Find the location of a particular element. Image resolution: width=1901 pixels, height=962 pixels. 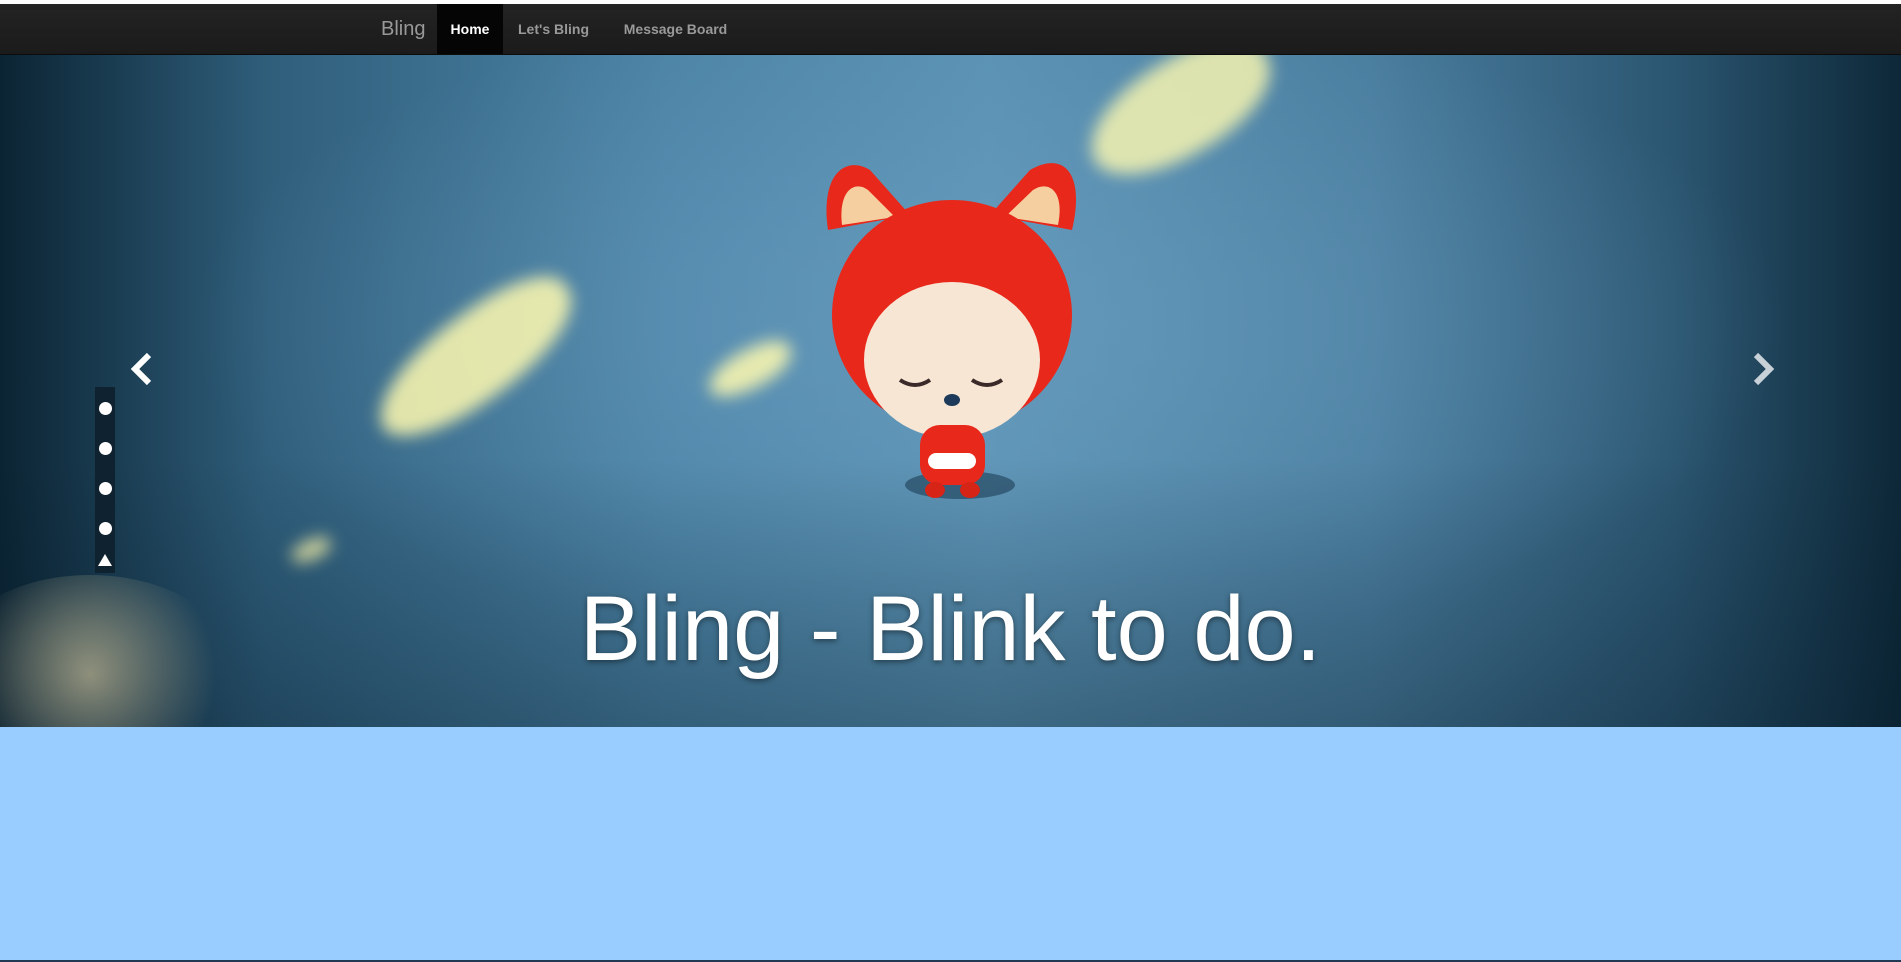

triangle-up-icon is located at coordinates (105, 560).